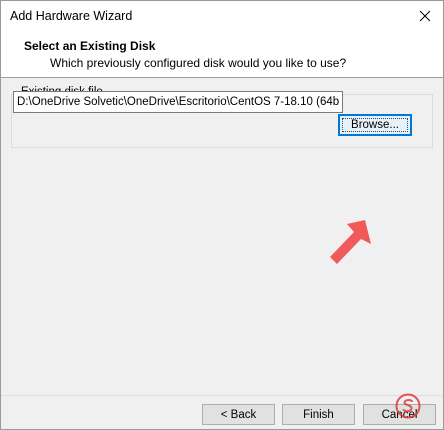 The height and width of the screenshot is (430, 444). What do you see at coordinates (222, 17) in the screenshot?
I see `title-bar: Add Hardware Wizard` at bounding box center [222, 17].